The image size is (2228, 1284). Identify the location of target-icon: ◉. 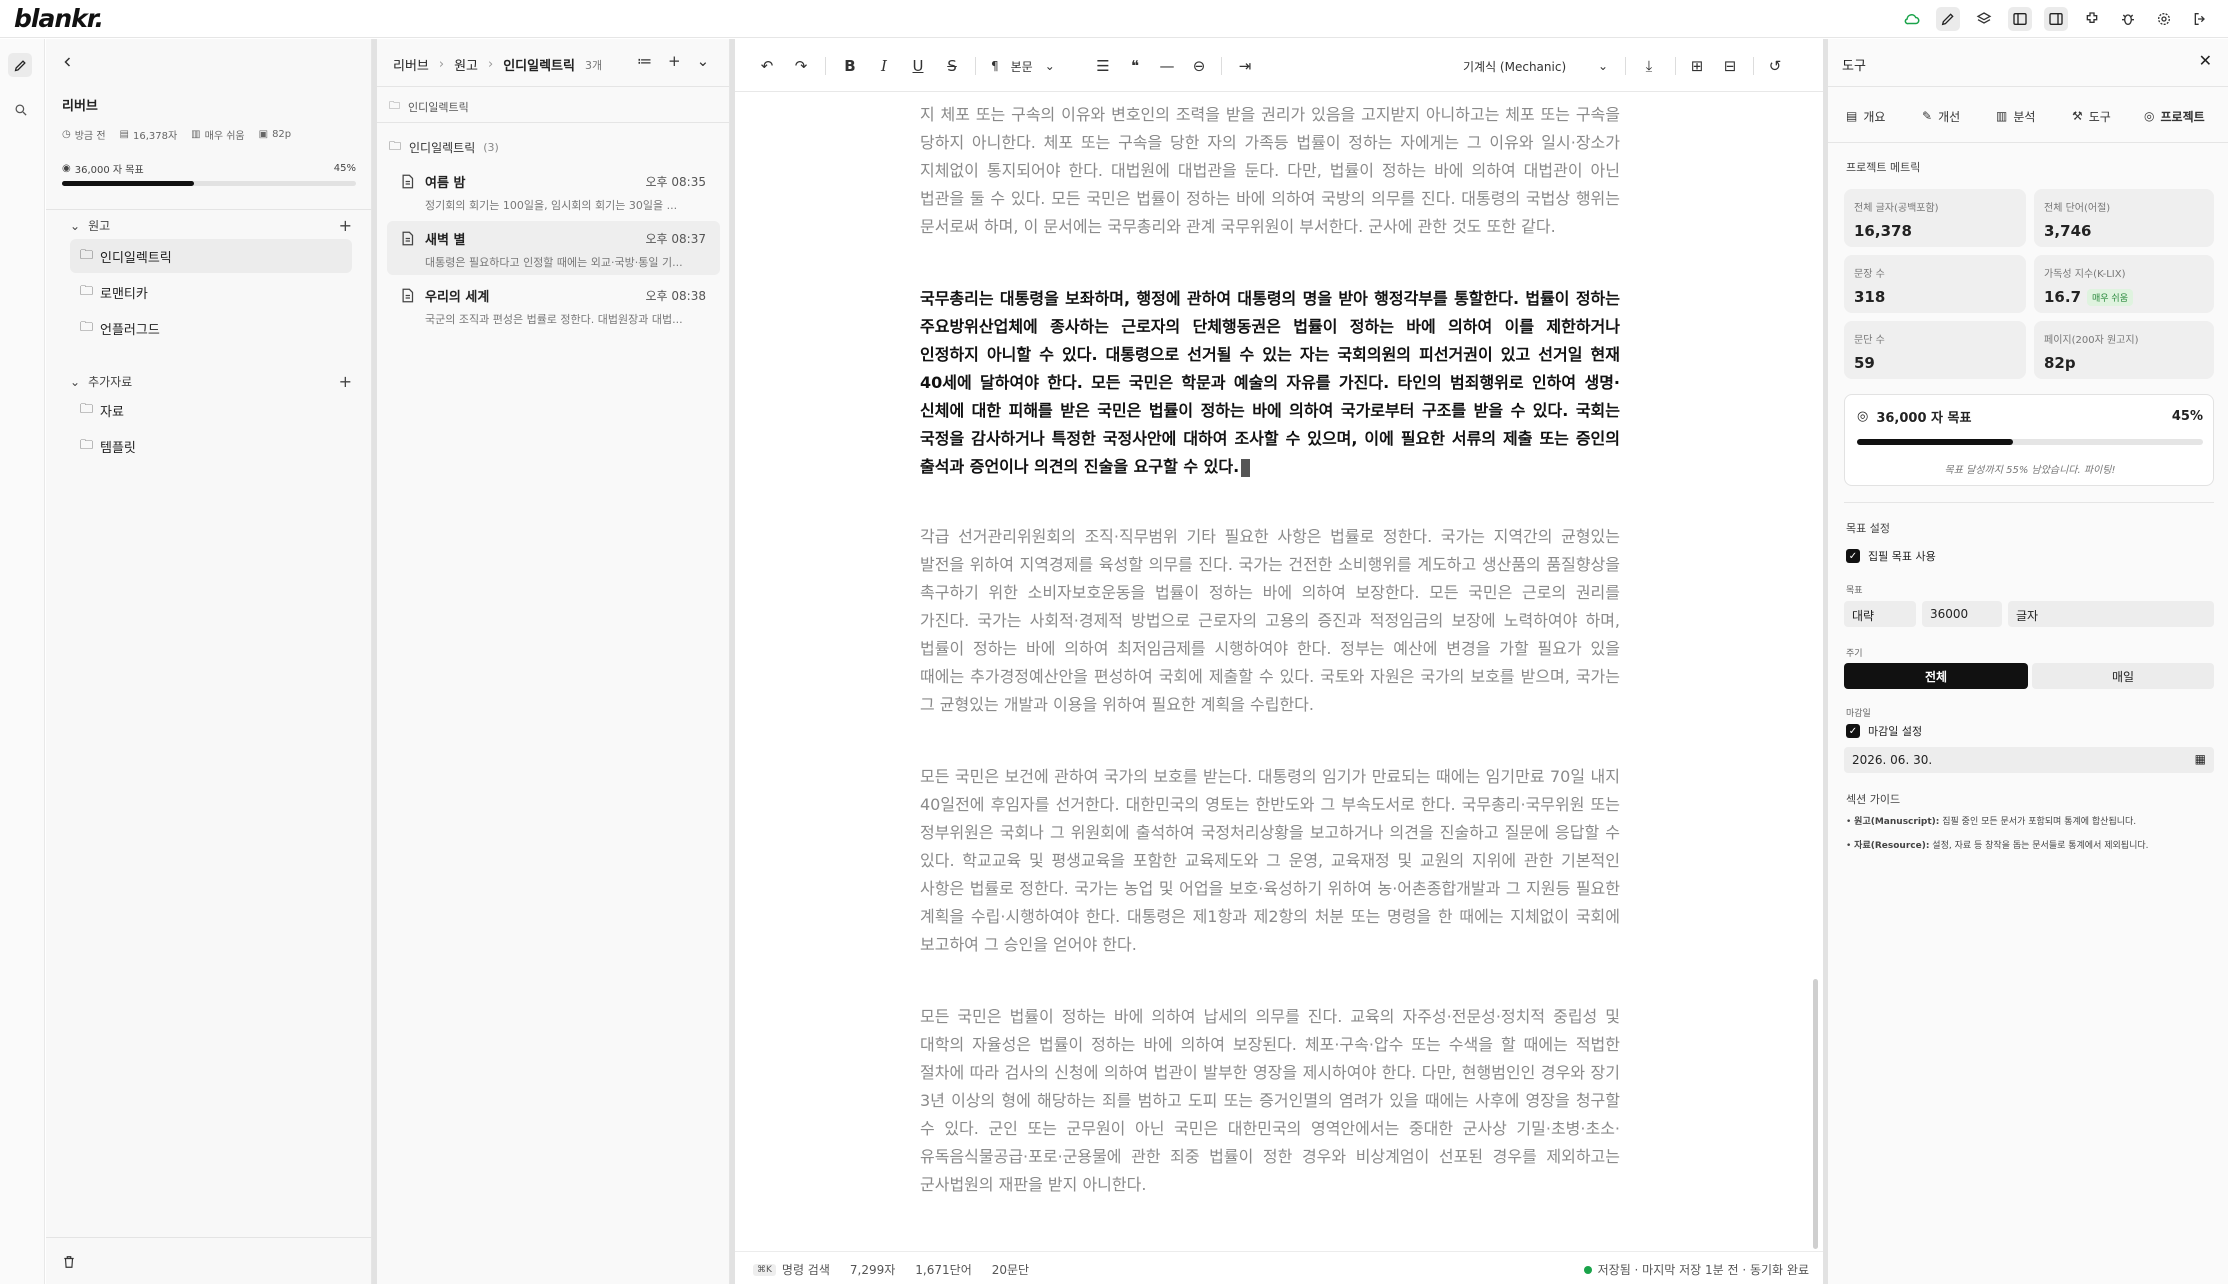
(66, 168).